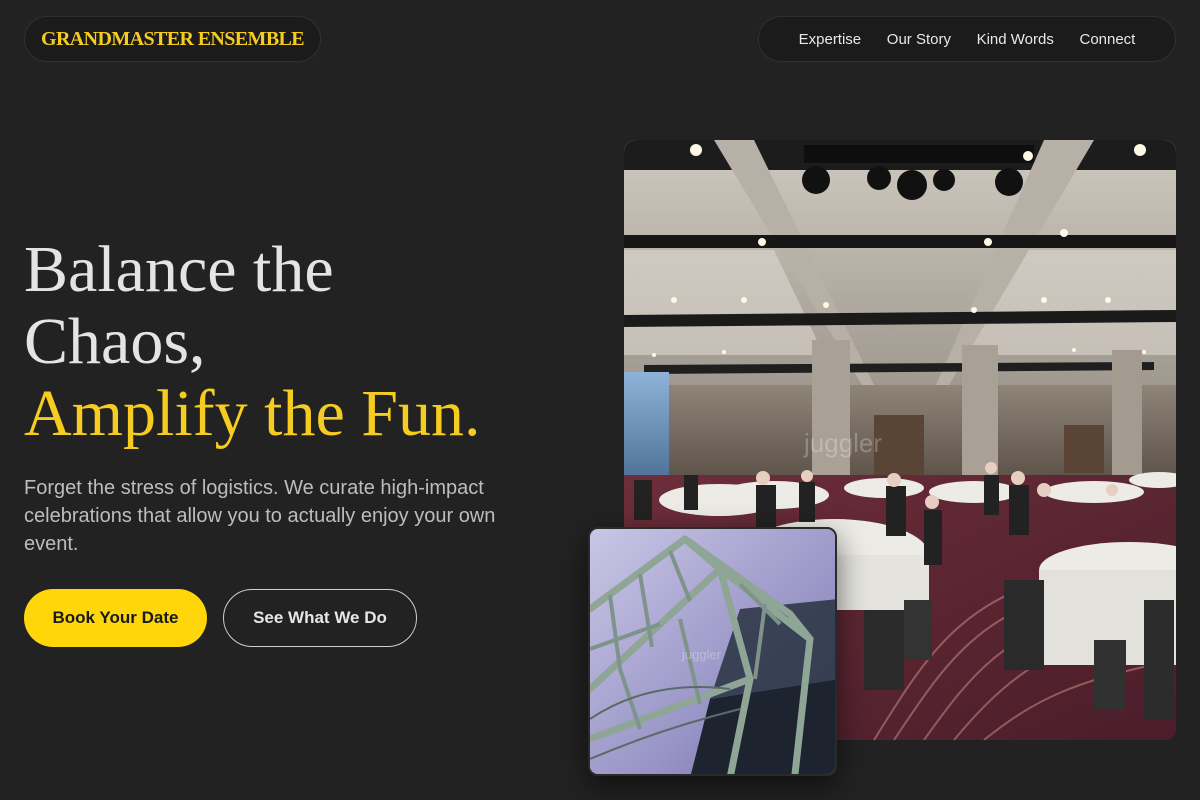 This screenshot has width=1200, height=800. What do you see at coordinates (115, 341) in the screenshot?
I see `hero-title-line-2: Chaos,` at bounding box center [115, 341].